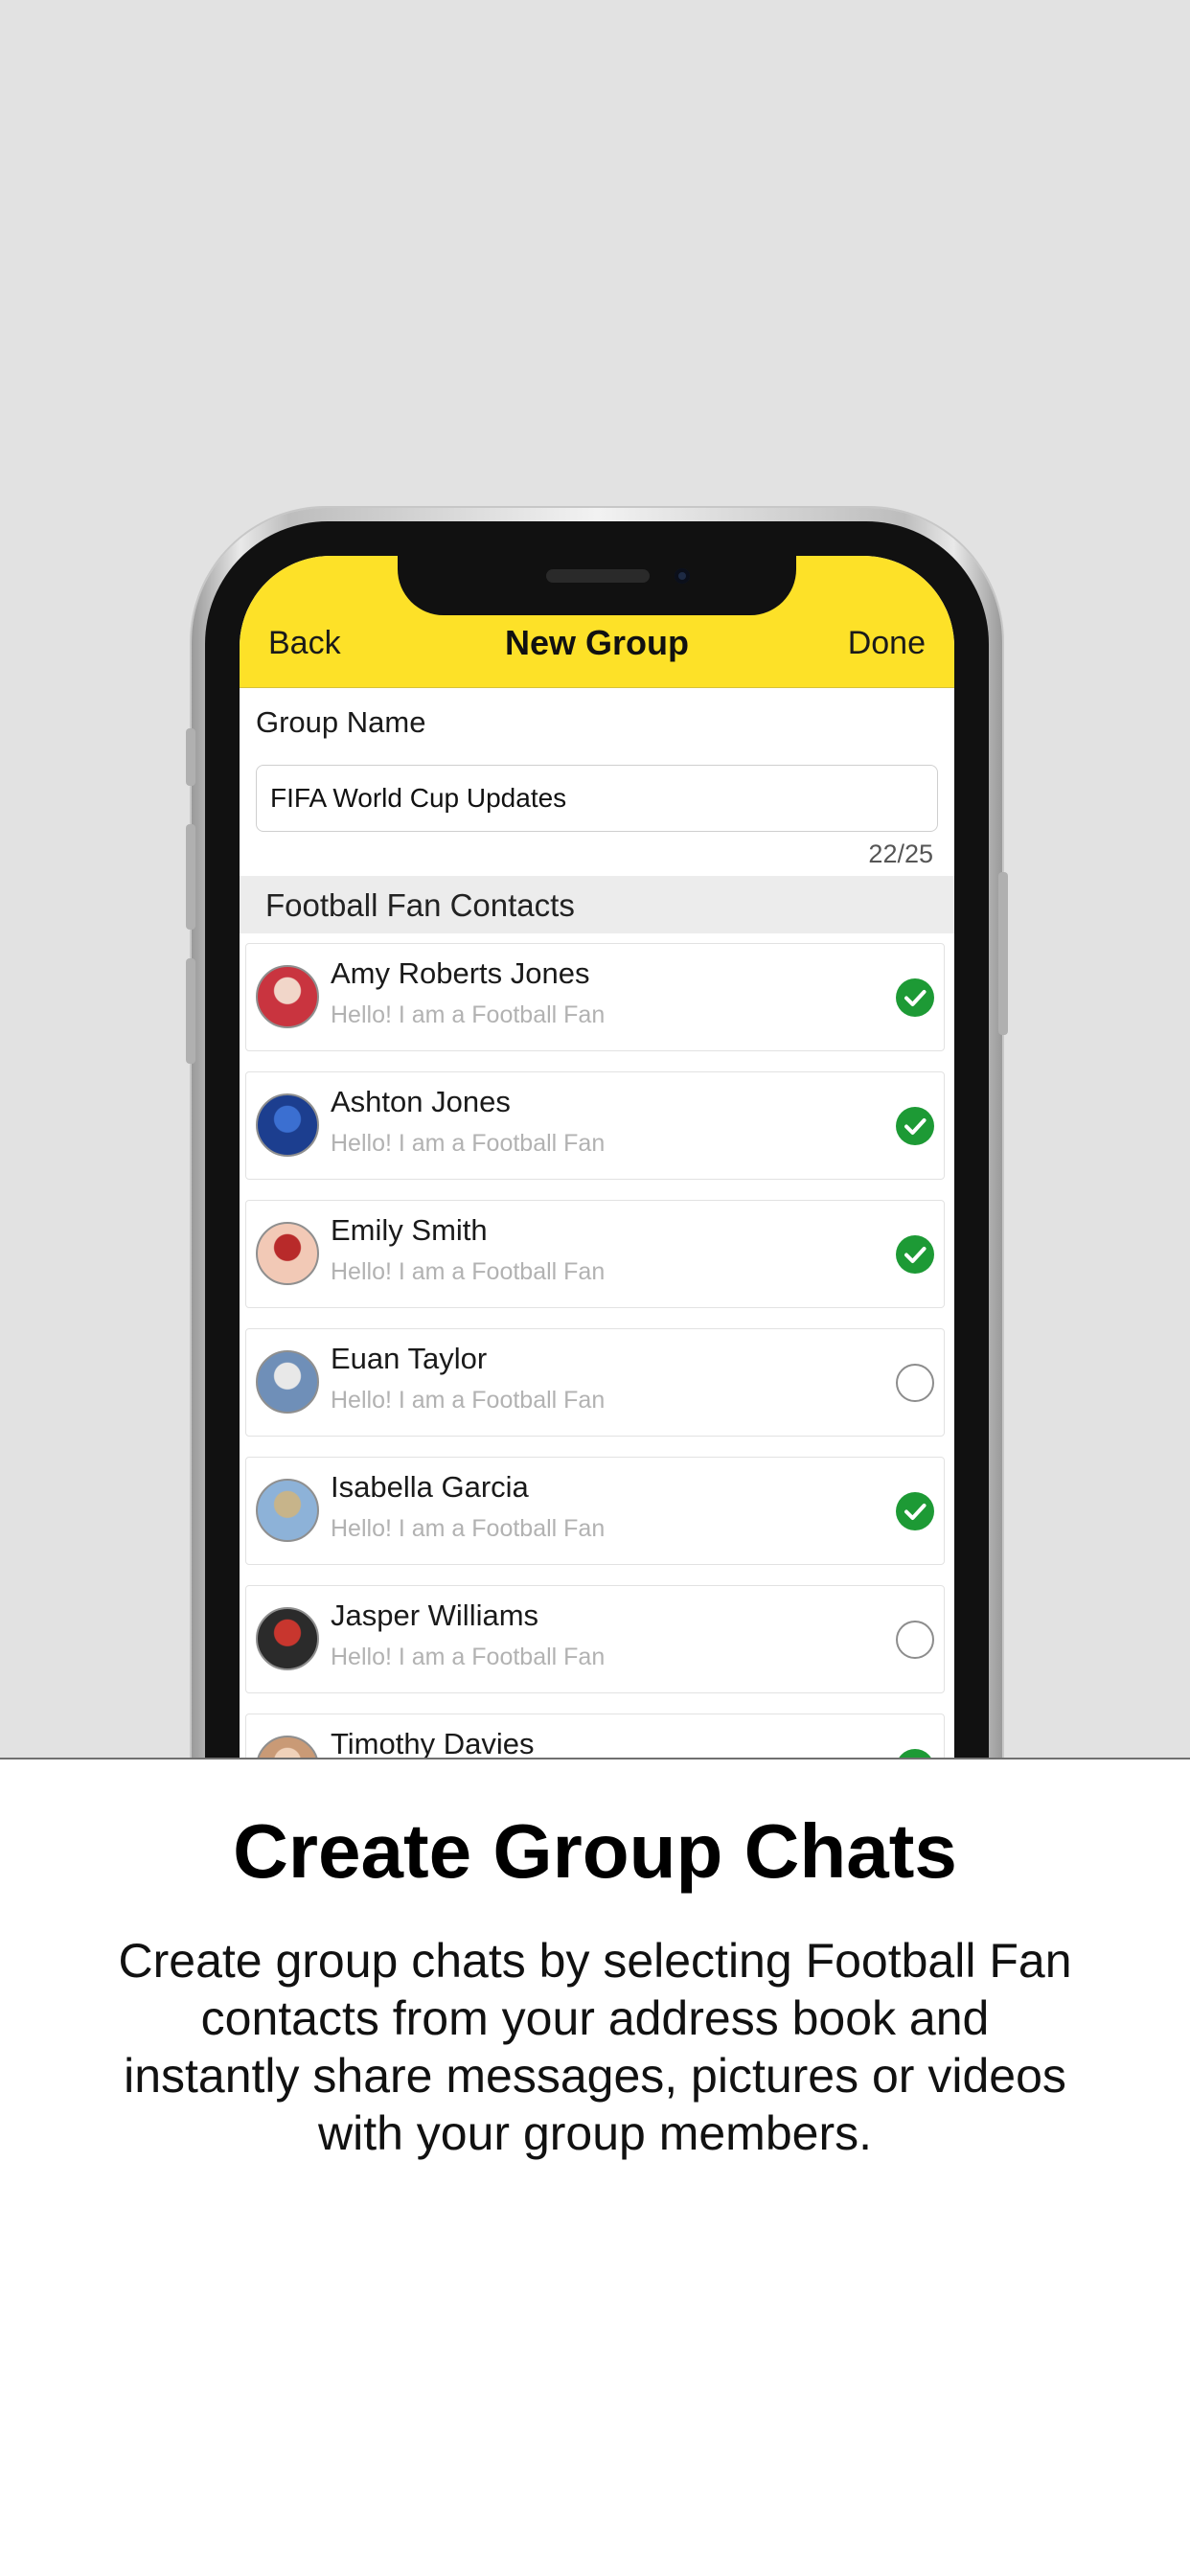 This screenshot has width=1190, height=2576. Describe the element at coordinates (433, 1742) in the screenshot. I see `contact-name: Timothy Davies` at that location.